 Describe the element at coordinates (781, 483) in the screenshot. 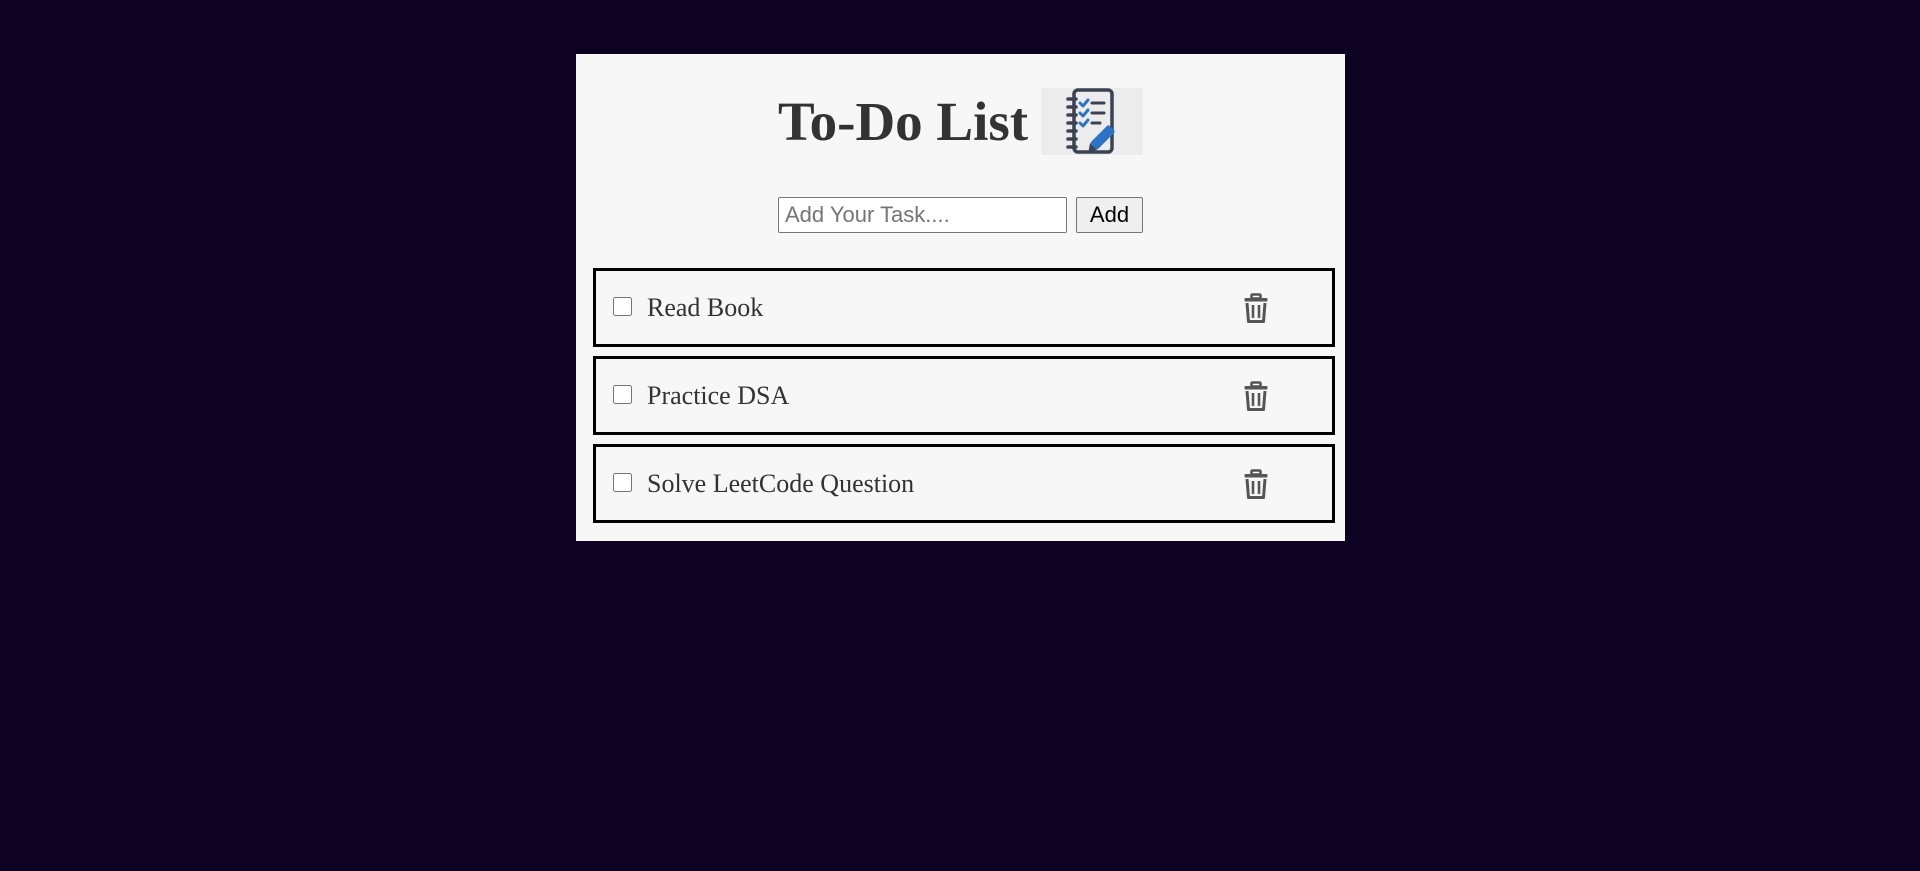

I see `task-text: Solve LeetCode Question` at that location.